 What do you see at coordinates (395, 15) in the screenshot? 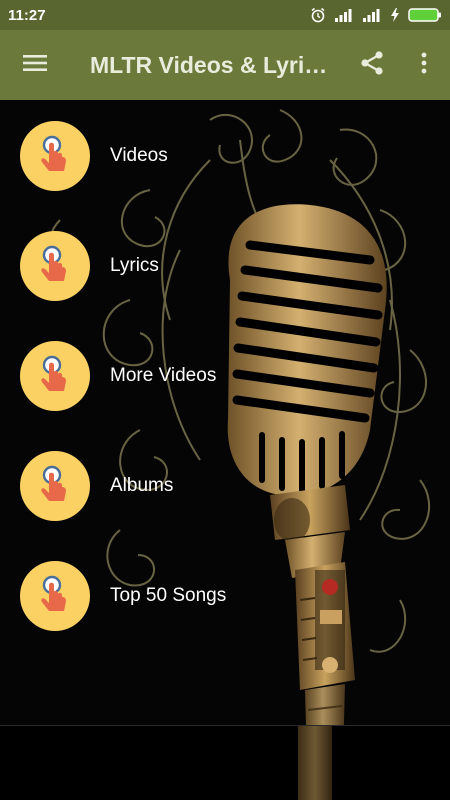
I see `charging-icon` at bounding box center [395, 15].